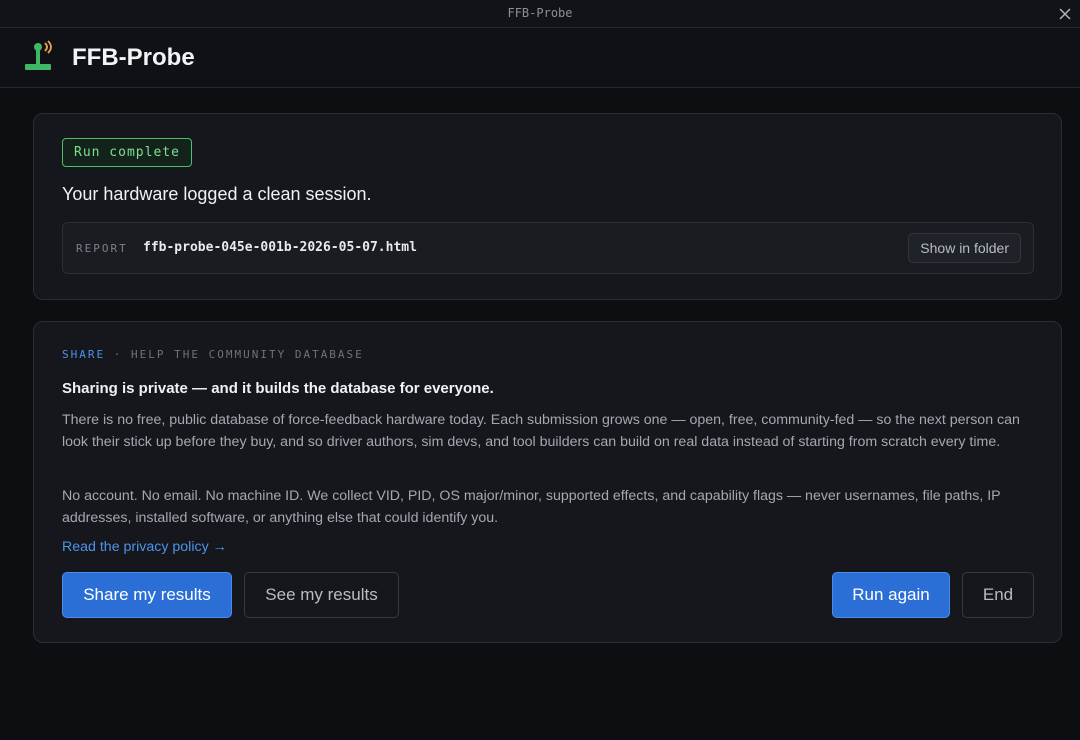 Image resolution: width=1080 pixels, height=740 pixels. What do you see at coordinates (321, 595) in the screenshot?
I see `see-results-button: See my results` at bounding box center [321, 595].